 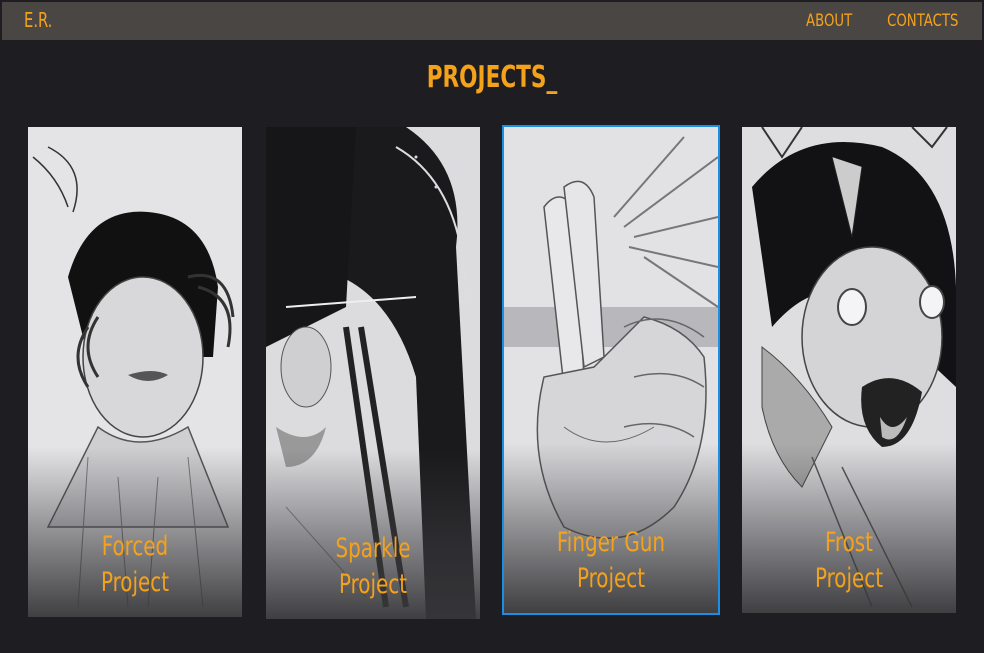 I want to click on project-label-line1: Forced, so click(x=135, y=546).